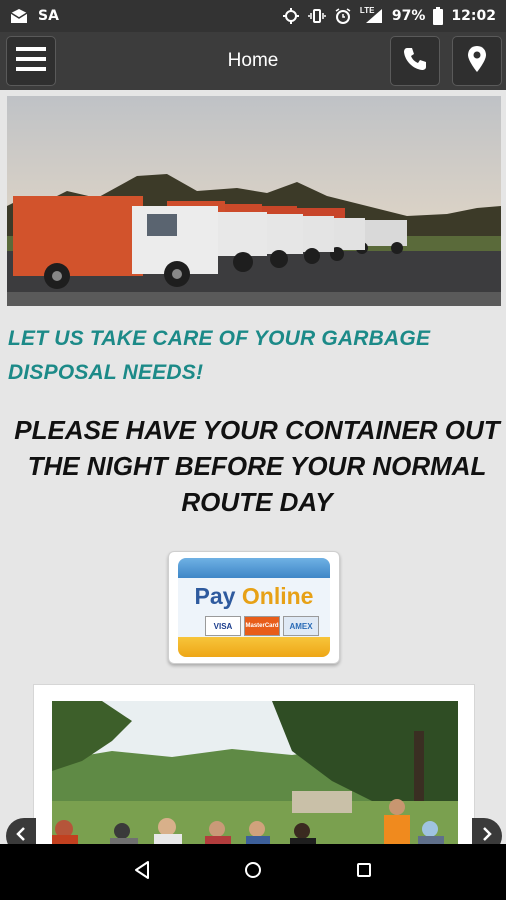  What do you see at coordinates (277, 596) in the screenshot?
I see `online-word: Online` at bounding box center [277, 596].